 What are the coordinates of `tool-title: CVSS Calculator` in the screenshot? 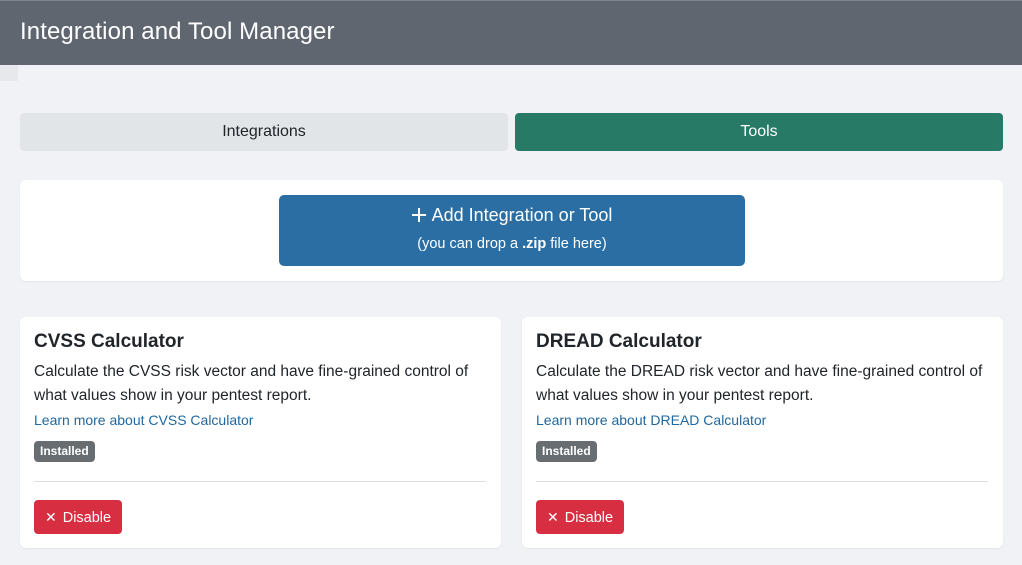 It's located at (109, 341).